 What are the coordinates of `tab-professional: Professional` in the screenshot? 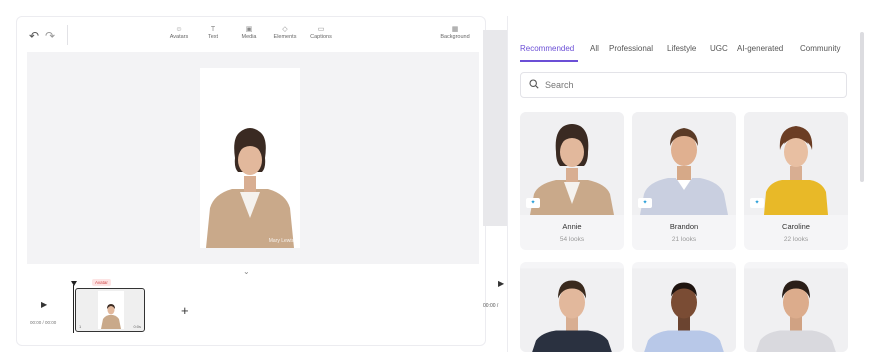 It's located at (631, 48).